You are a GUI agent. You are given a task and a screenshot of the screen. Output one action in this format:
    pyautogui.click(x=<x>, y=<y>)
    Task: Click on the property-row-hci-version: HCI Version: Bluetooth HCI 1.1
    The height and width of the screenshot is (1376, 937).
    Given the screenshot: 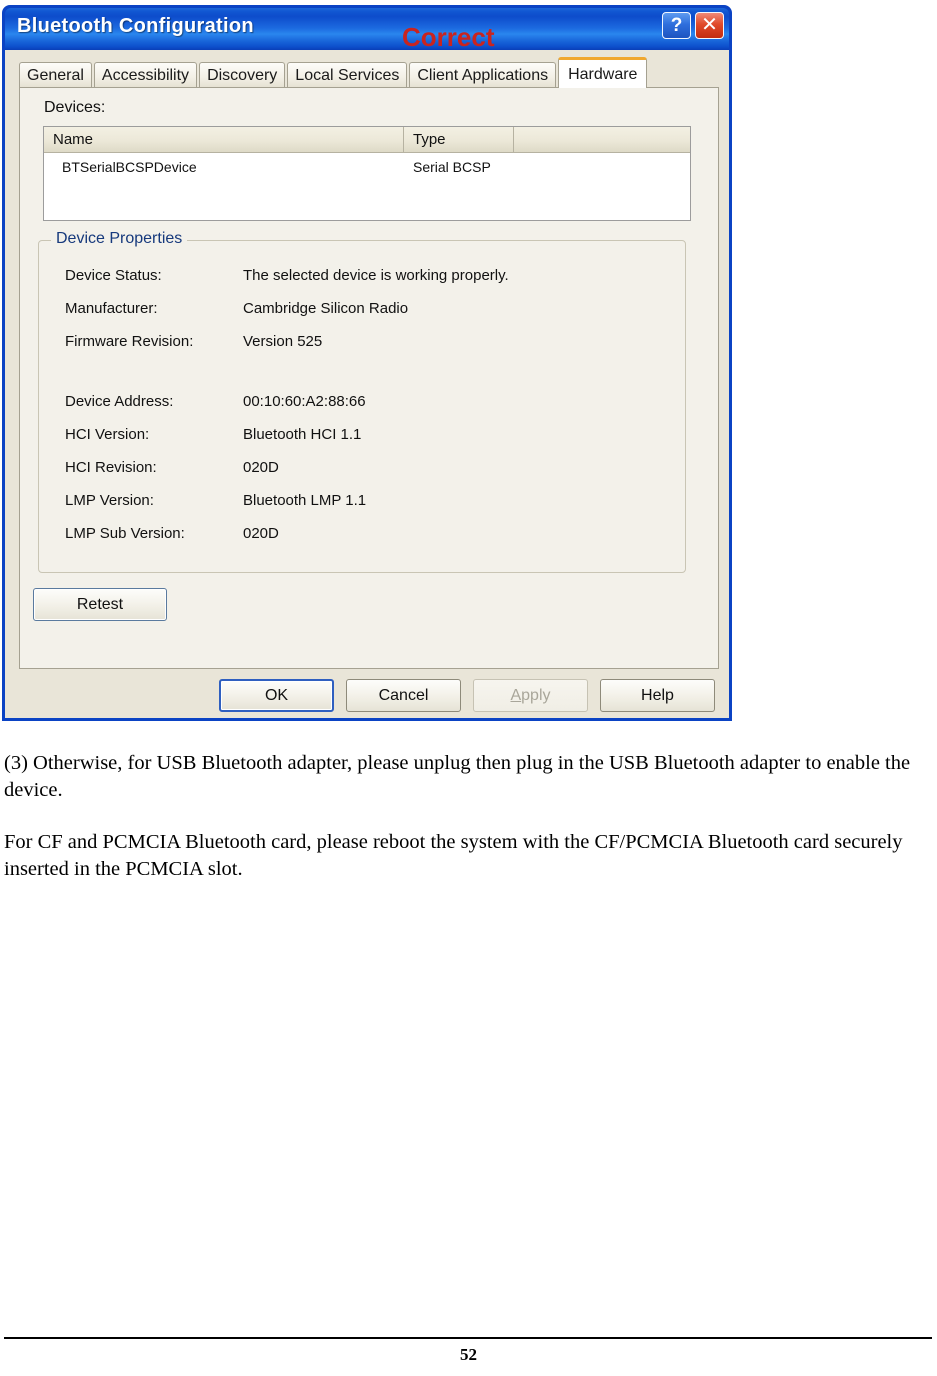 What is the action you would take?
    pyautogui.click(x=213, y=434)
    